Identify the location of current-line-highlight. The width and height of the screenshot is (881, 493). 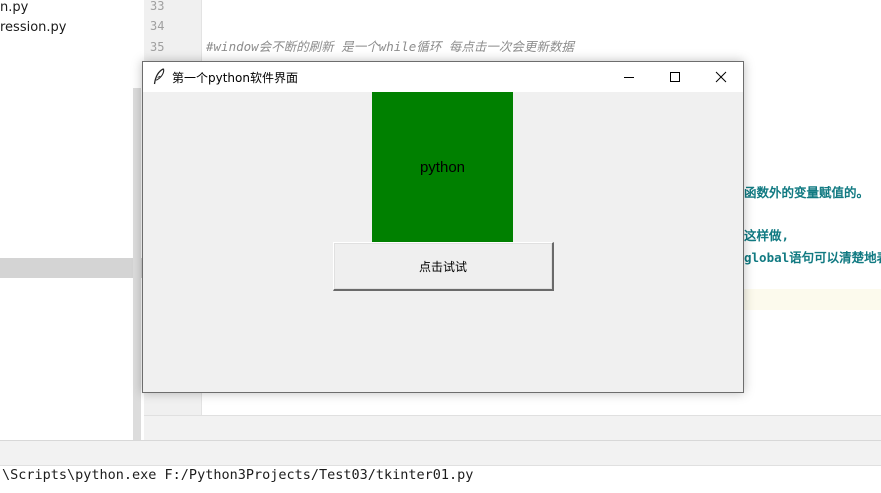
(812, 299).